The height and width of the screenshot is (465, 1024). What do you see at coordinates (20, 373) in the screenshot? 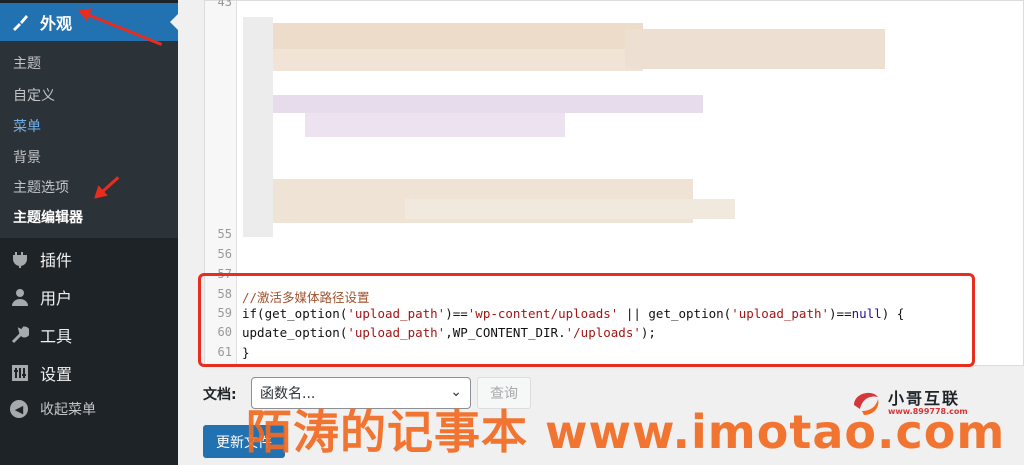
I see `settings-icon` at bounding box center [20, 373].